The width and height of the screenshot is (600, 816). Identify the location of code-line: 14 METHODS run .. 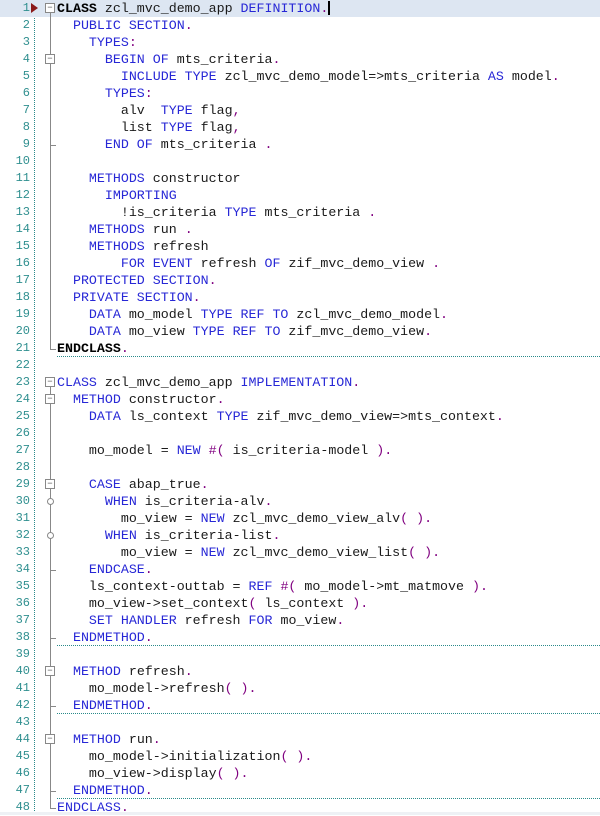
(300, 229).